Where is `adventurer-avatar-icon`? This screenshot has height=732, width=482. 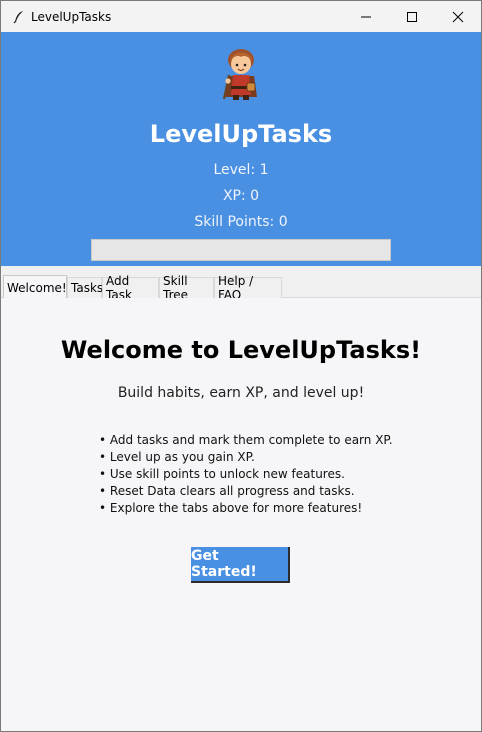
adventurer-avatar-icon is located at coordinates (241, 73).